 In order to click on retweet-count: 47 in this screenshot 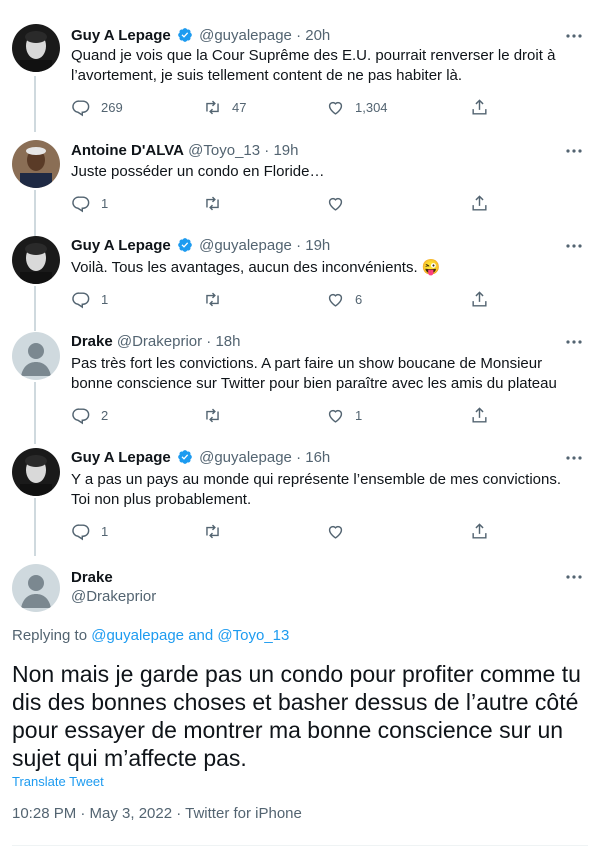, I will do `click(239, 107)`.